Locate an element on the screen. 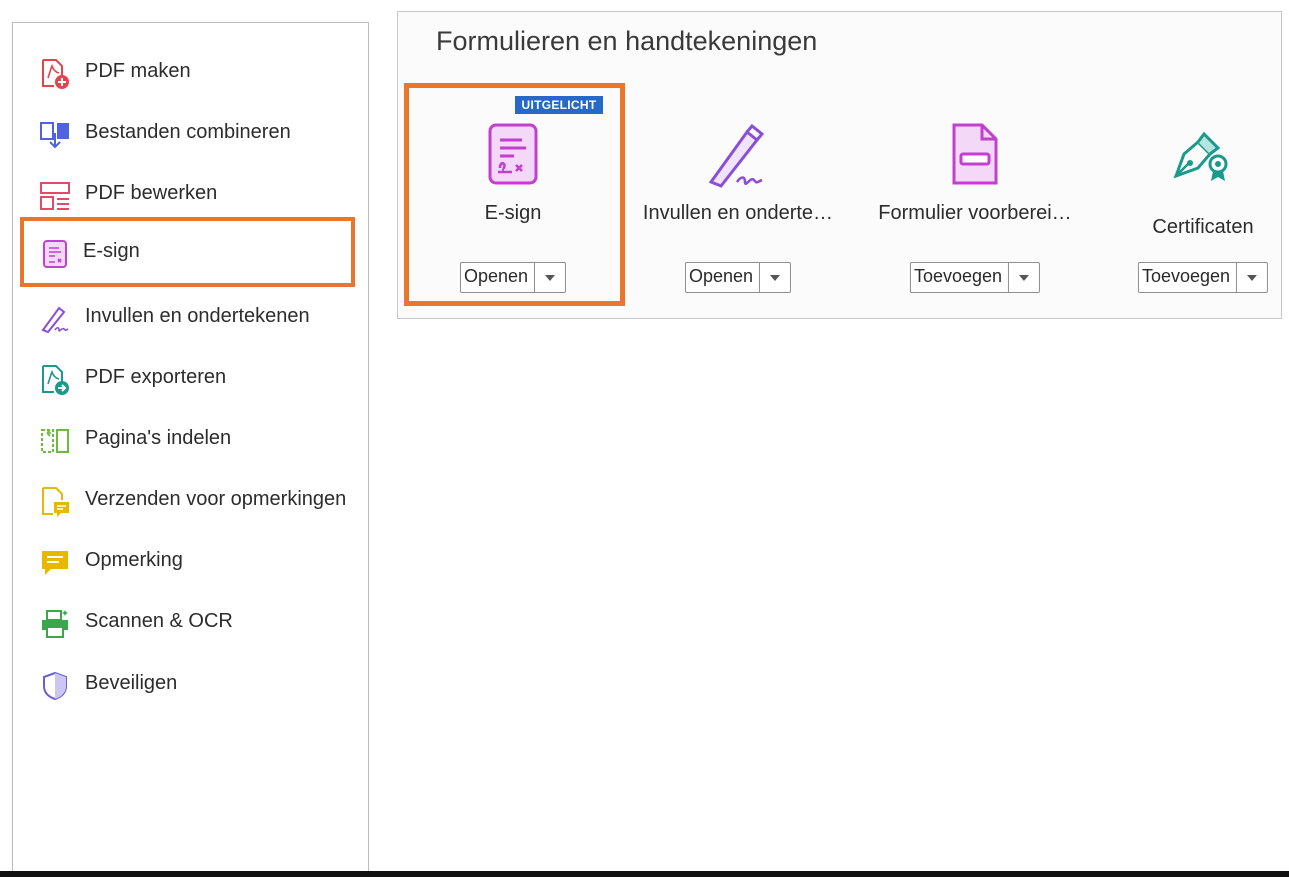 The width and height of the screenshot is (1289, 877). sidebar-item-opmerking: Opmerking is located at coordinates (190, 560).